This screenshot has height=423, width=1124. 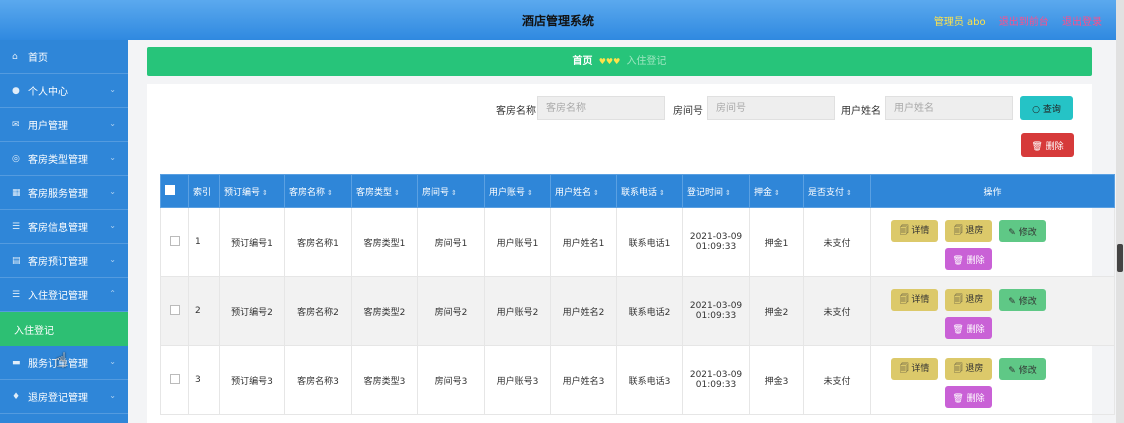 I want to click on breadcrumb-current: 入住登记, so click(x=646, y=61).